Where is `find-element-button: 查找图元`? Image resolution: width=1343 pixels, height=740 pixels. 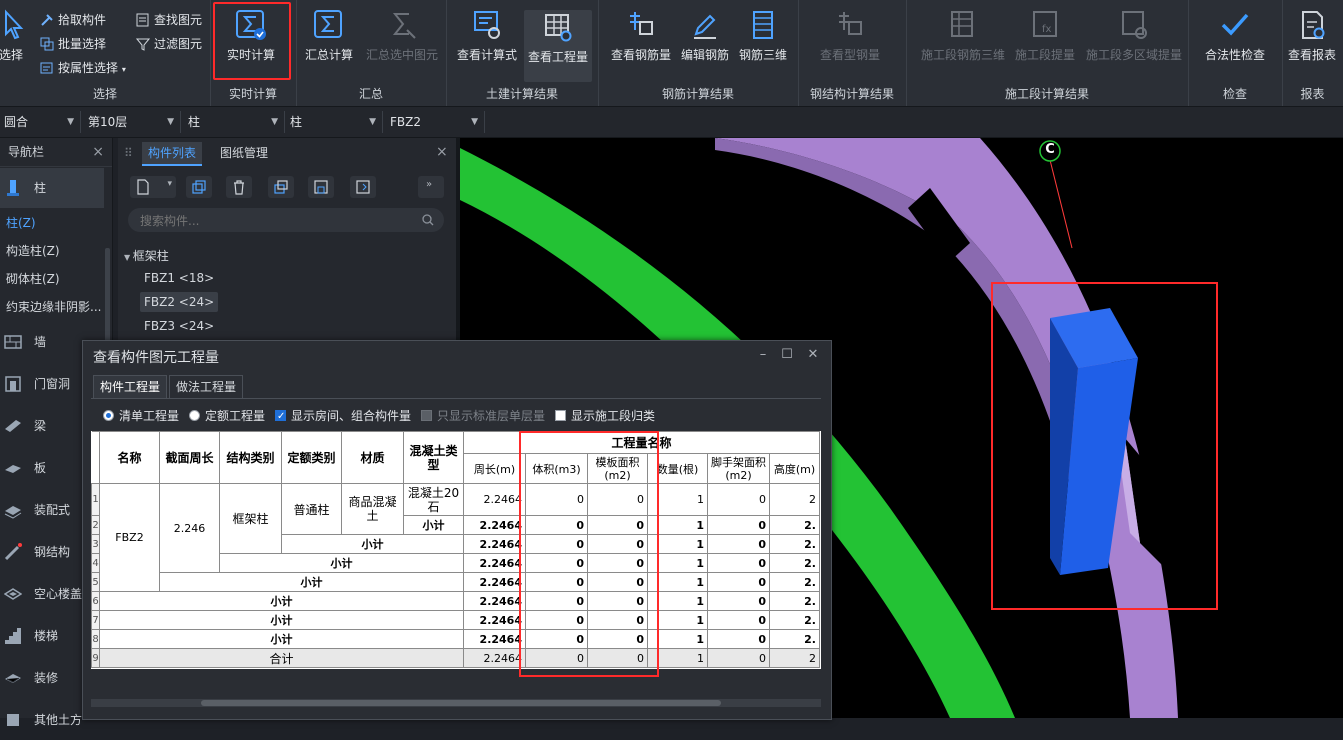
find-element-button: 查找图元 is located at coordinates (168, 20).